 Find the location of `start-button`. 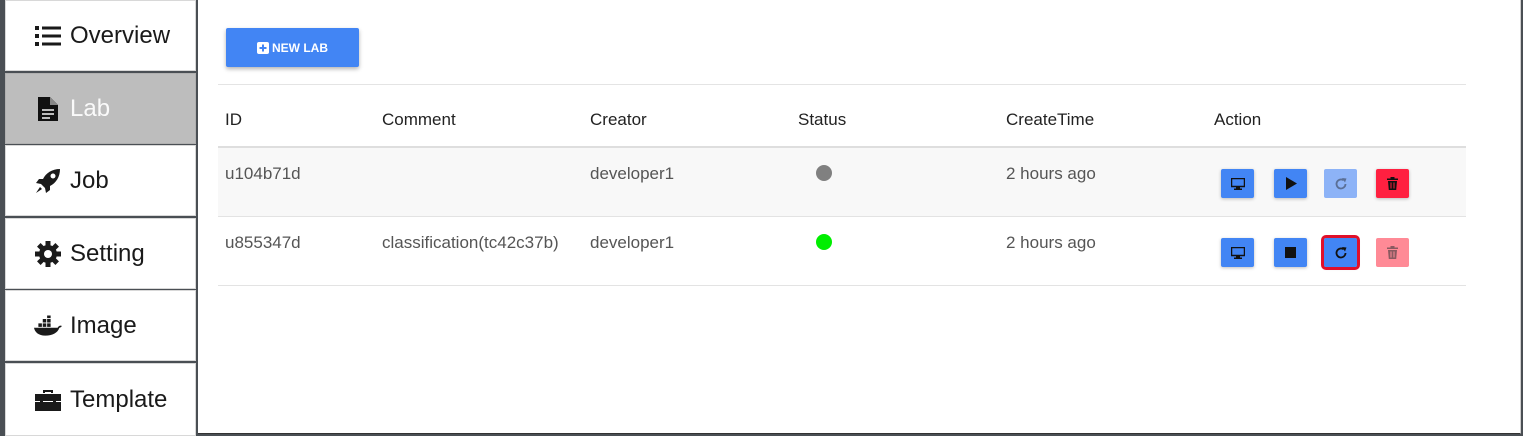

start-button is located at coordinates (1290, 183).